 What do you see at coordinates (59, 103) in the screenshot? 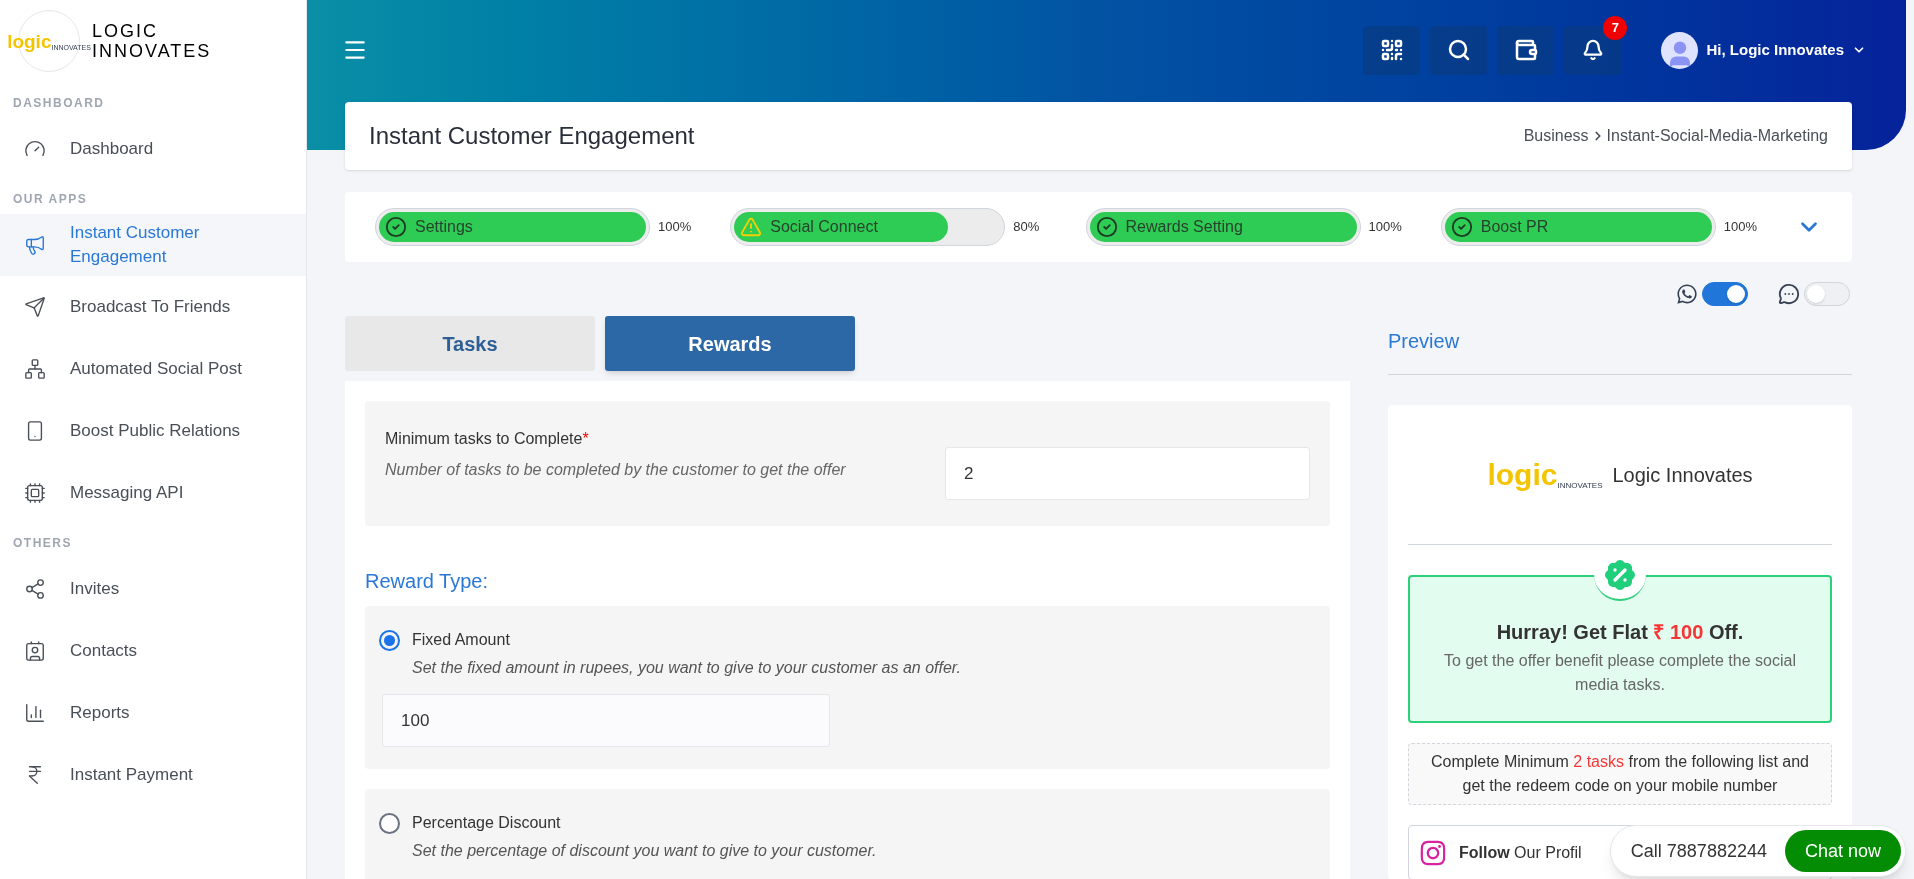
I see `section-label: DASHBOARD` at bounding box center [59, 103].